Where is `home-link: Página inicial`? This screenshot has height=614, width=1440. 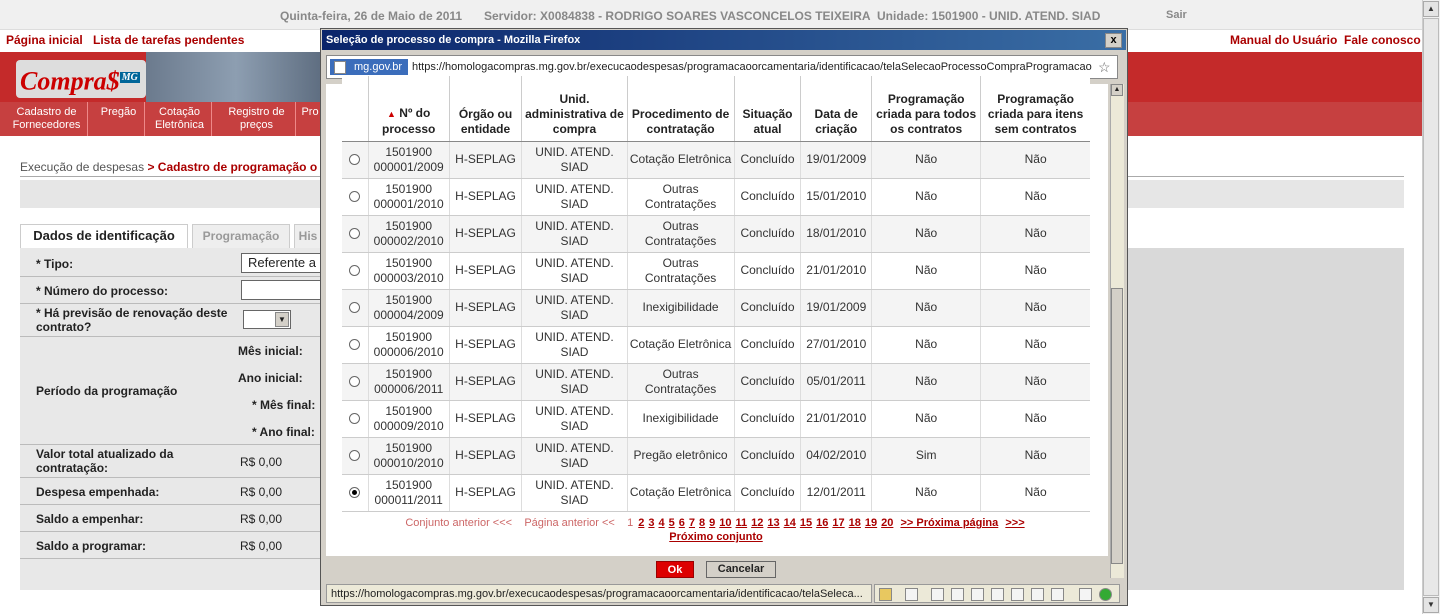
home-link: Página inicial is located at coordinates (44, 40).